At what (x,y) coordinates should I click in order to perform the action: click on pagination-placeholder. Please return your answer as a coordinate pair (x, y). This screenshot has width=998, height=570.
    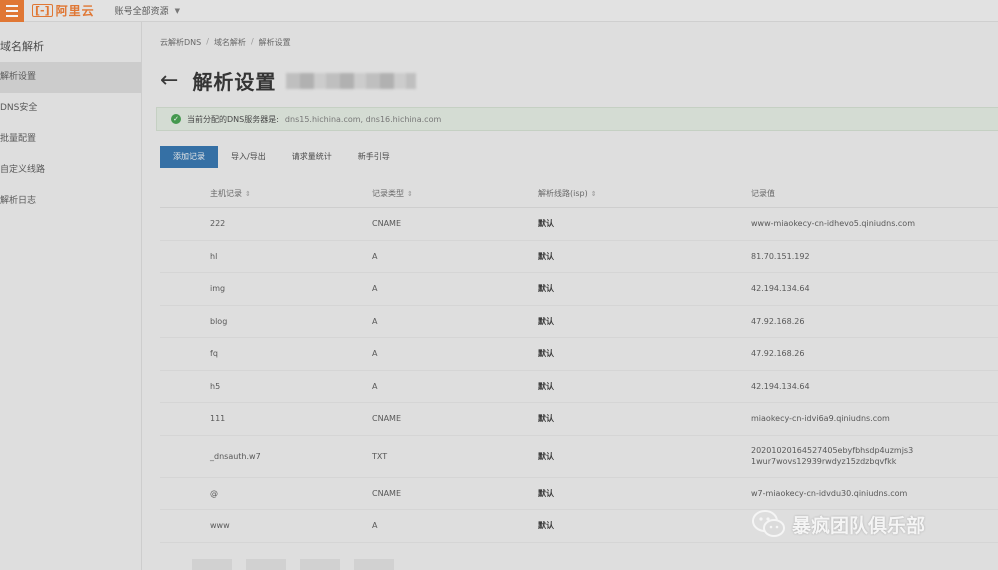
    Looking at the image, I should click on (293, 564).